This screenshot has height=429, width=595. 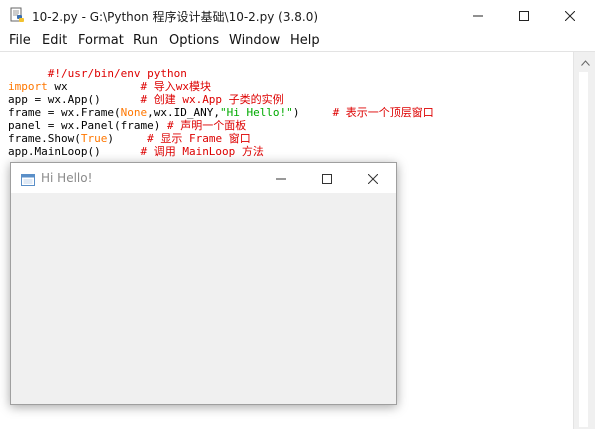 I want to click on frame-maximize-button, so click(x=327, y=178).